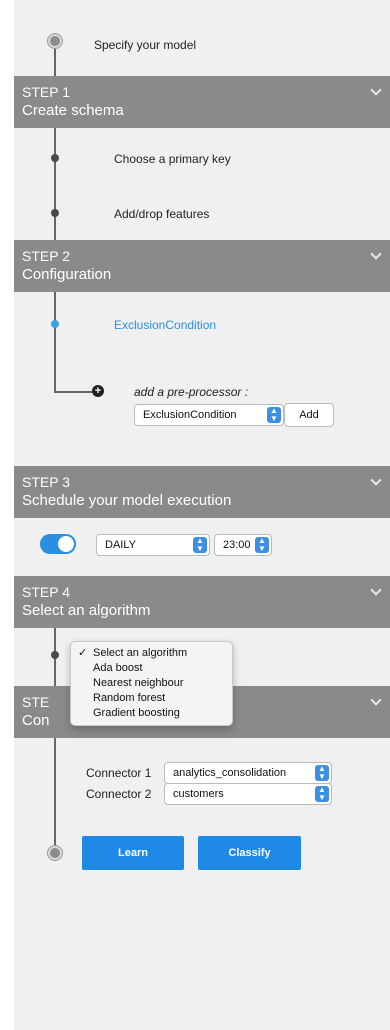 The height and width of the screenshot is (1030, 390). Describe the element at coordinates (119, 794) in the screenshot. I see `connector-2-label: Connector 2` at that location.